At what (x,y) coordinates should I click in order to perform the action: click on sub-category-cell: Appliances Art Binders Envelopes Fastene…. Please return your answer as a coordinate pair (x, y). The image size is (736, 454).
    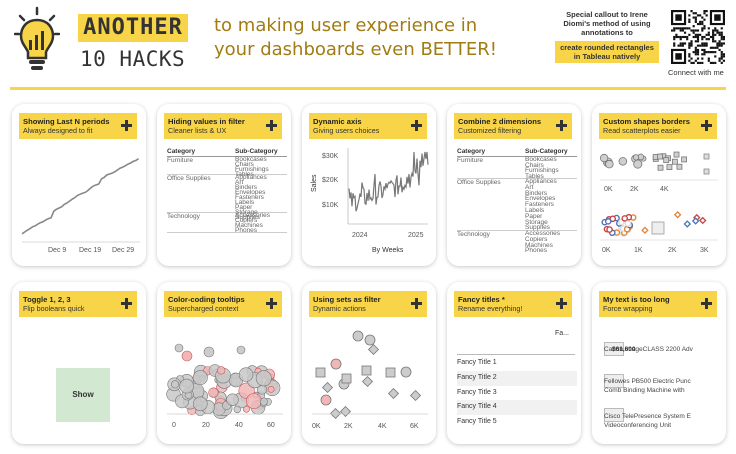
    Looking at the image, I should click on (251, 197).